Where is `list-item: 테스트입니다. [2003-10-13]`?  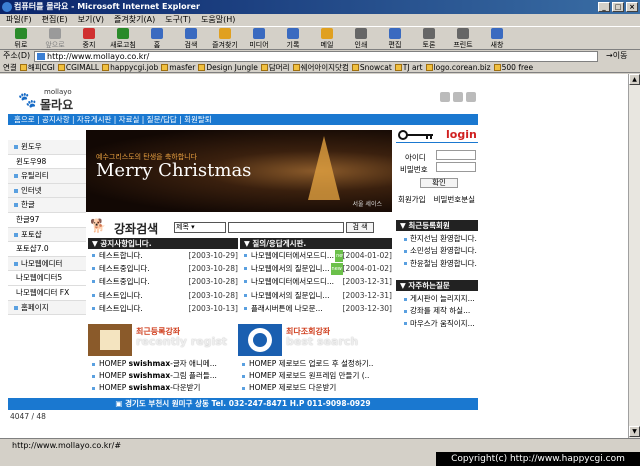 list-item: 테스트입니다. [2003-10-13] is located at coordinates (163, 308).